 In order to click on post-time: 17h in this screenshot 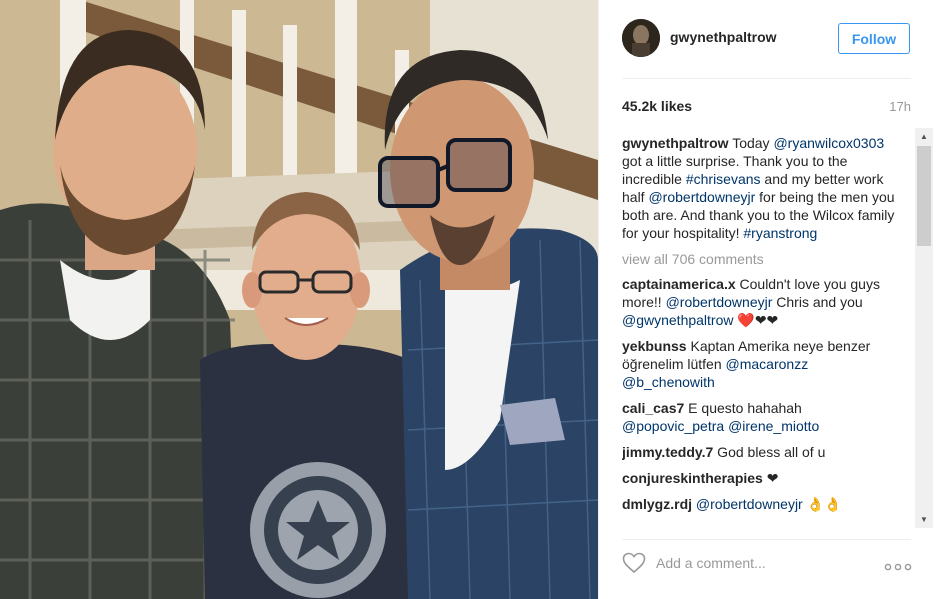, I will do `click(900, 106)`.